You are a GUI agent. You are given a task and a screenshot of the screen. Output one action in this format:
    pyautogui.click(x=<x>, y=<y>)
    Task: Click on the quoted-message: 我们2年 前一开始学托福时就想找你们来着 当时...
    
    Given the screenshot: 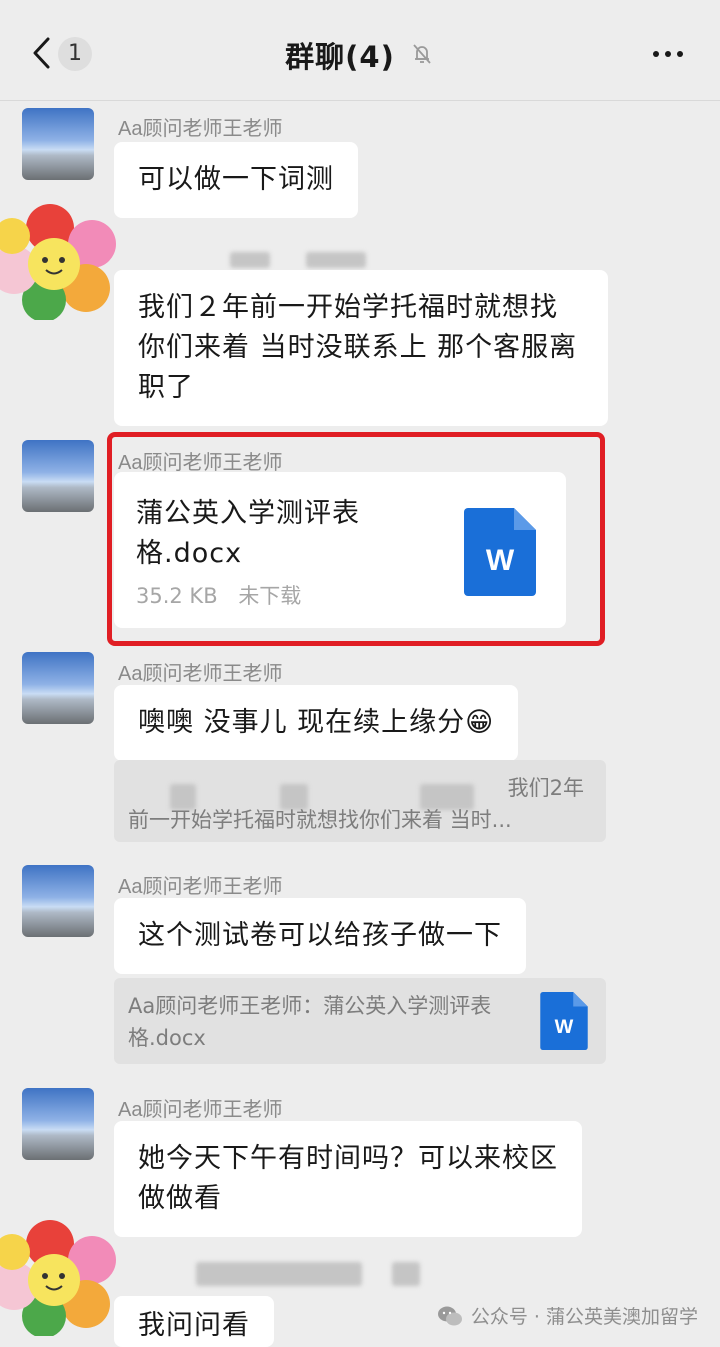 What is the action you would take?
    pyautogui.click(x=360, y=801)
    